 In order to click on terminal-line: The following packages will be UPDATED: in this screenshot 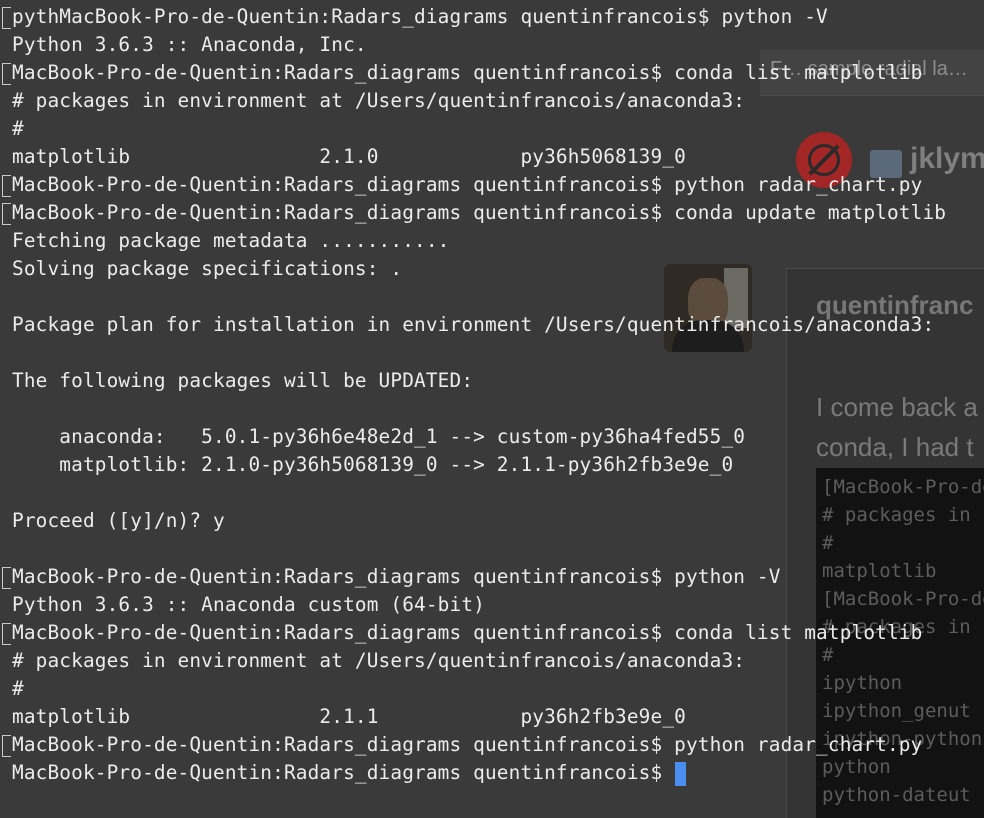, I will do `click(243, 380)`.